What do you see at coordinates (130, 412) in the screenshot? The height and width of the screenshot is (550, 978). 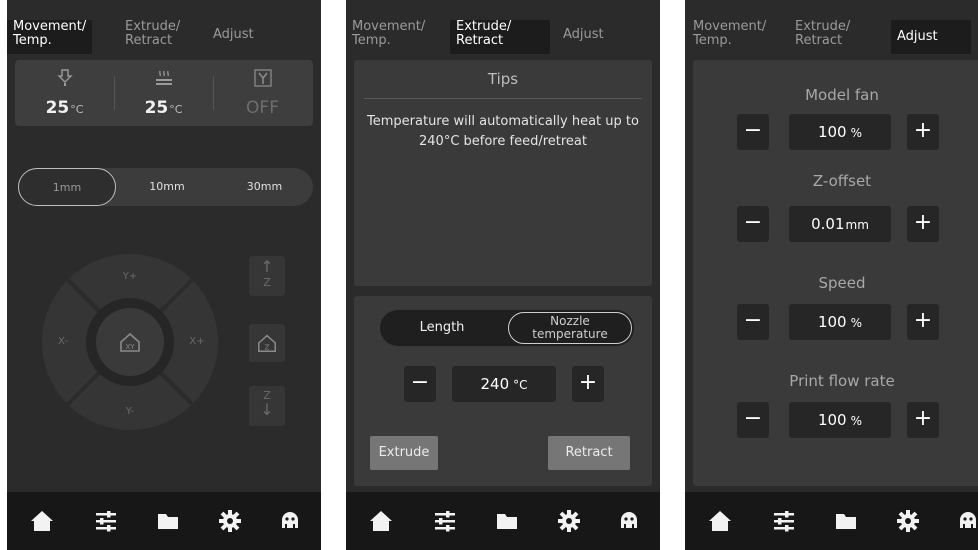 I see `jog-y-minus: Y-` at bounding box center [130, 412].